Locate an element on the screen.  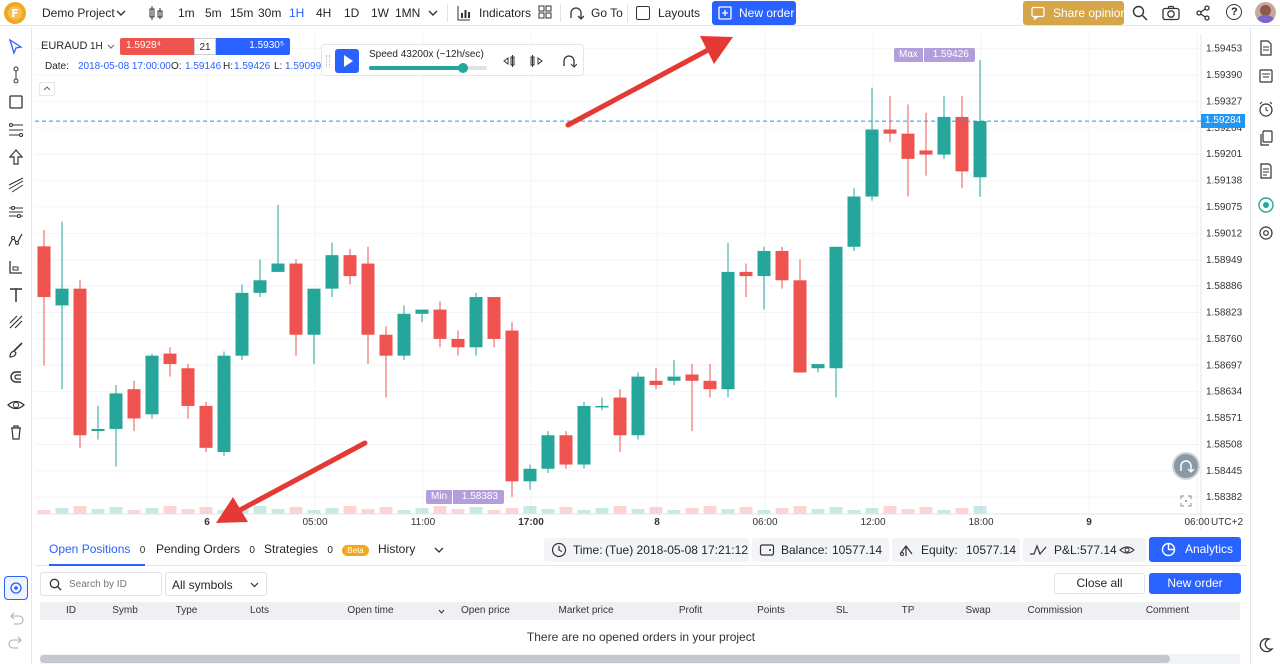
col-lots: Lots is located at coordinates (259, 611).